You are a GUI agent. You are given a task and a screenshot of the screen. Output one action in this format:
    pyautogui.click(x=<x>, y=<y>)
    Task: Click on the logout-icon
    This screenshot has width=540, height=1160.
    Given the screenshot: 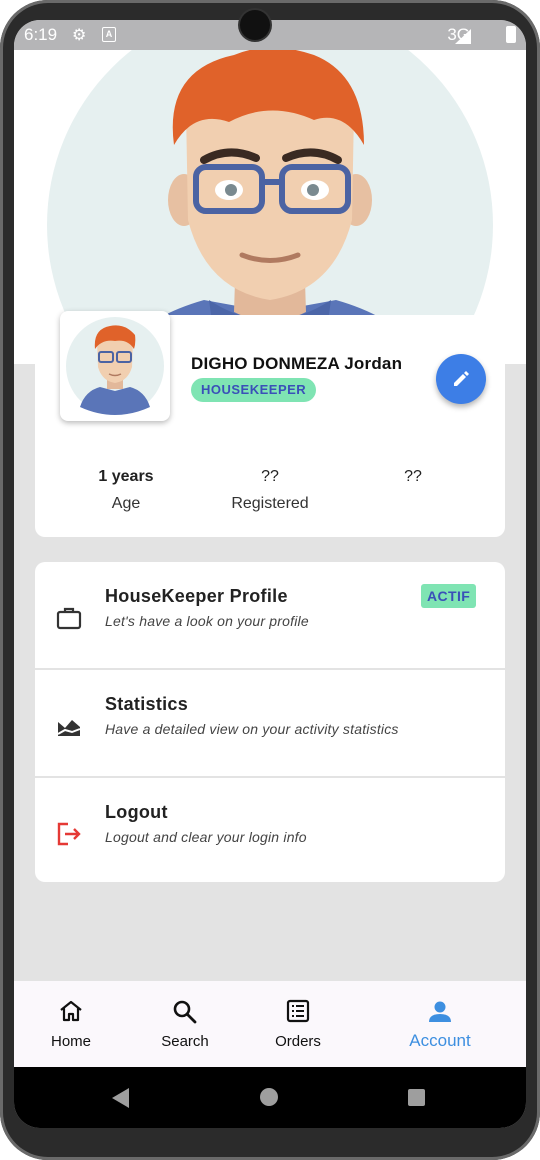 What is the action you would take?
    pyautogui.click(x=69, y=834)
    